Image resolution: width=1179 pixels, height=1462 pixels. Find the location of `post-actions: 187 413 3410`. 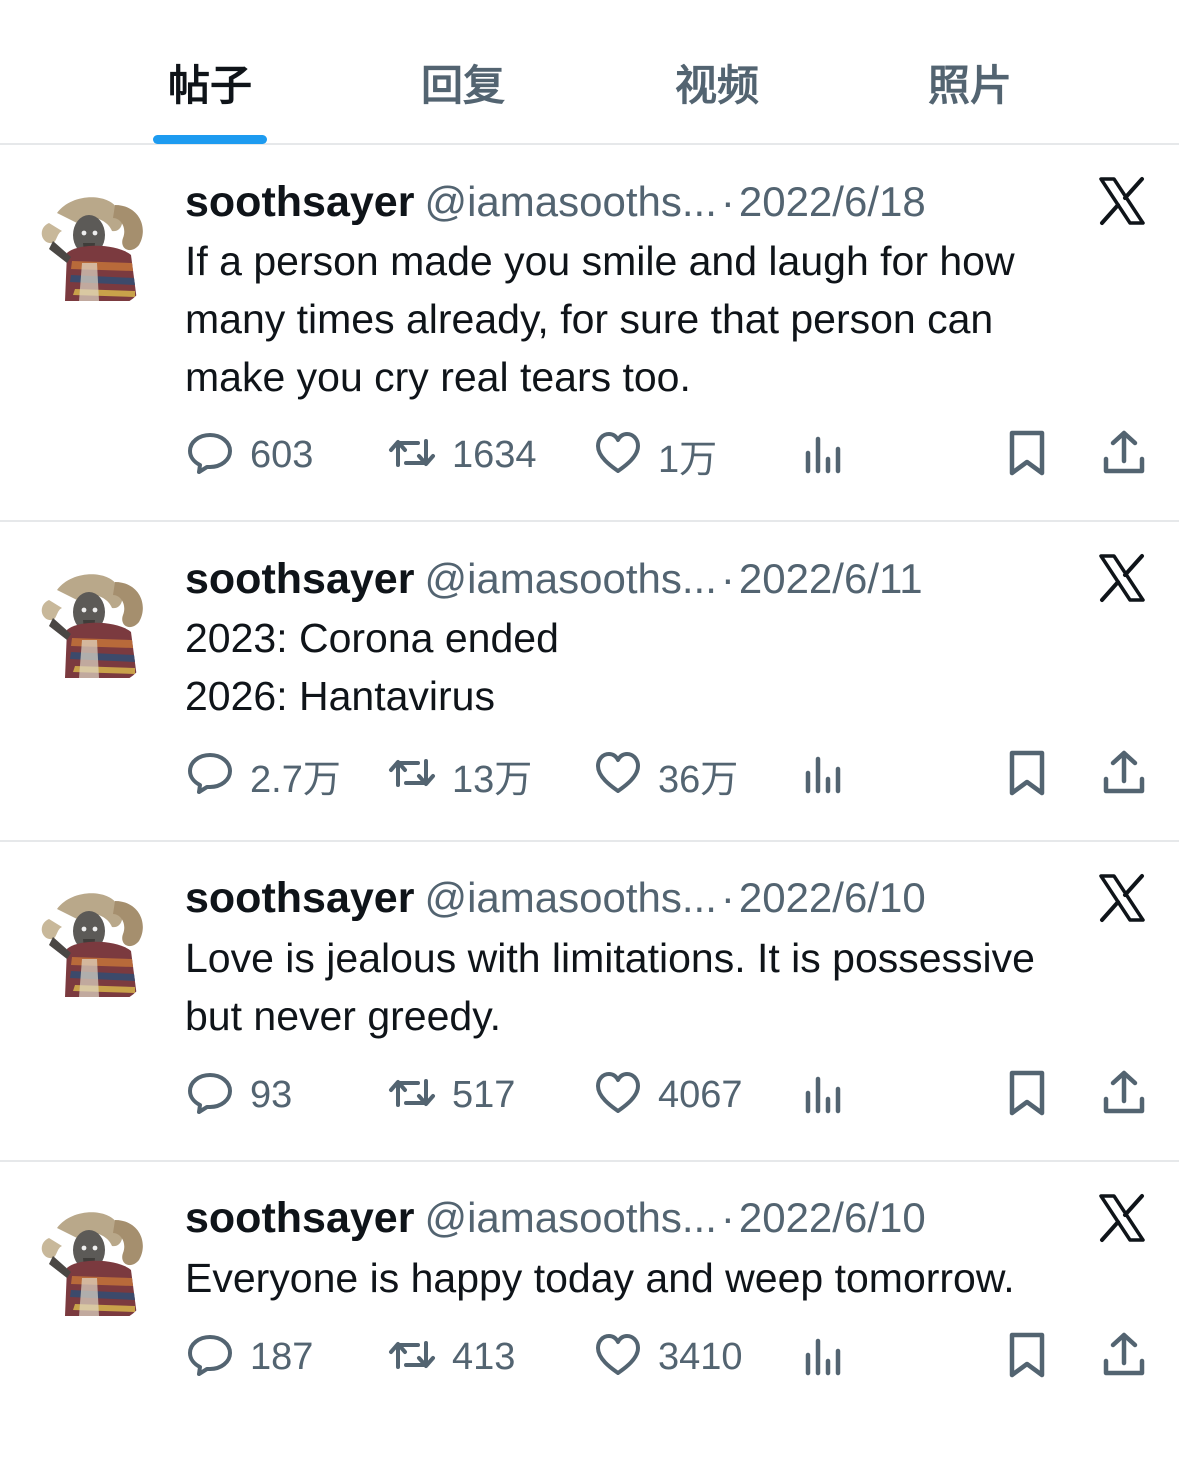

post-actions: 187 413 3410 is located at coordinates (589, 1357).